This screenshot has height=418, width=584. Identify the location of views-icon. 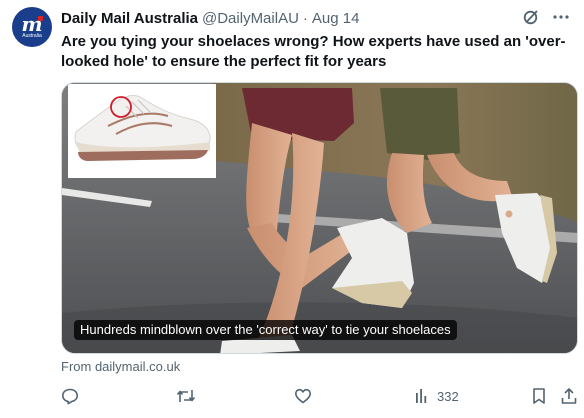
(422, 396).